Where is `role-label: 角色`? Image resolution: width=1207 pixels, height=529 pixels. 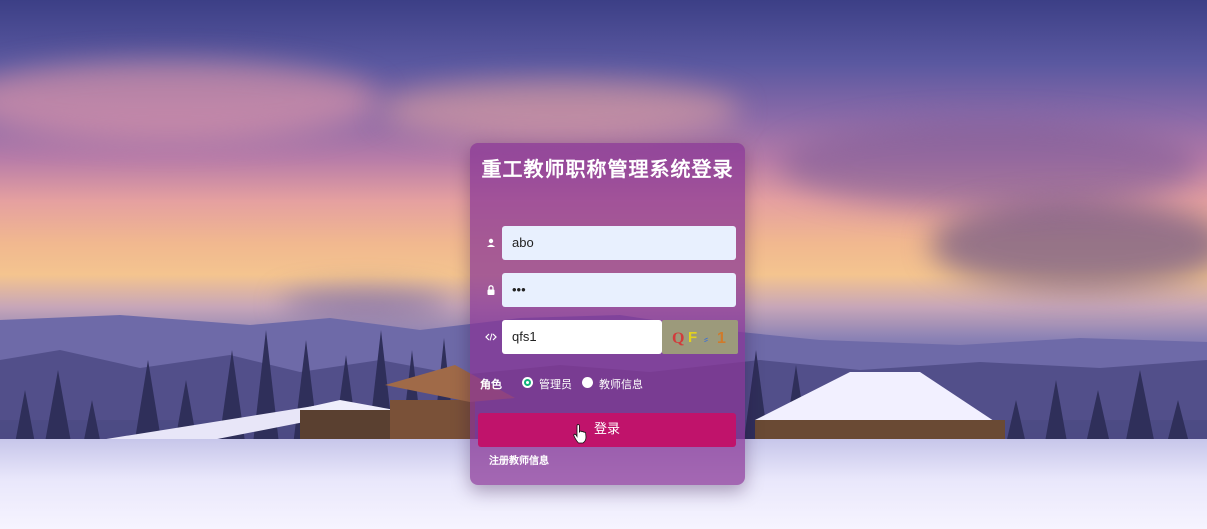
role-label: 角色 is located at coordinates (491, 384).